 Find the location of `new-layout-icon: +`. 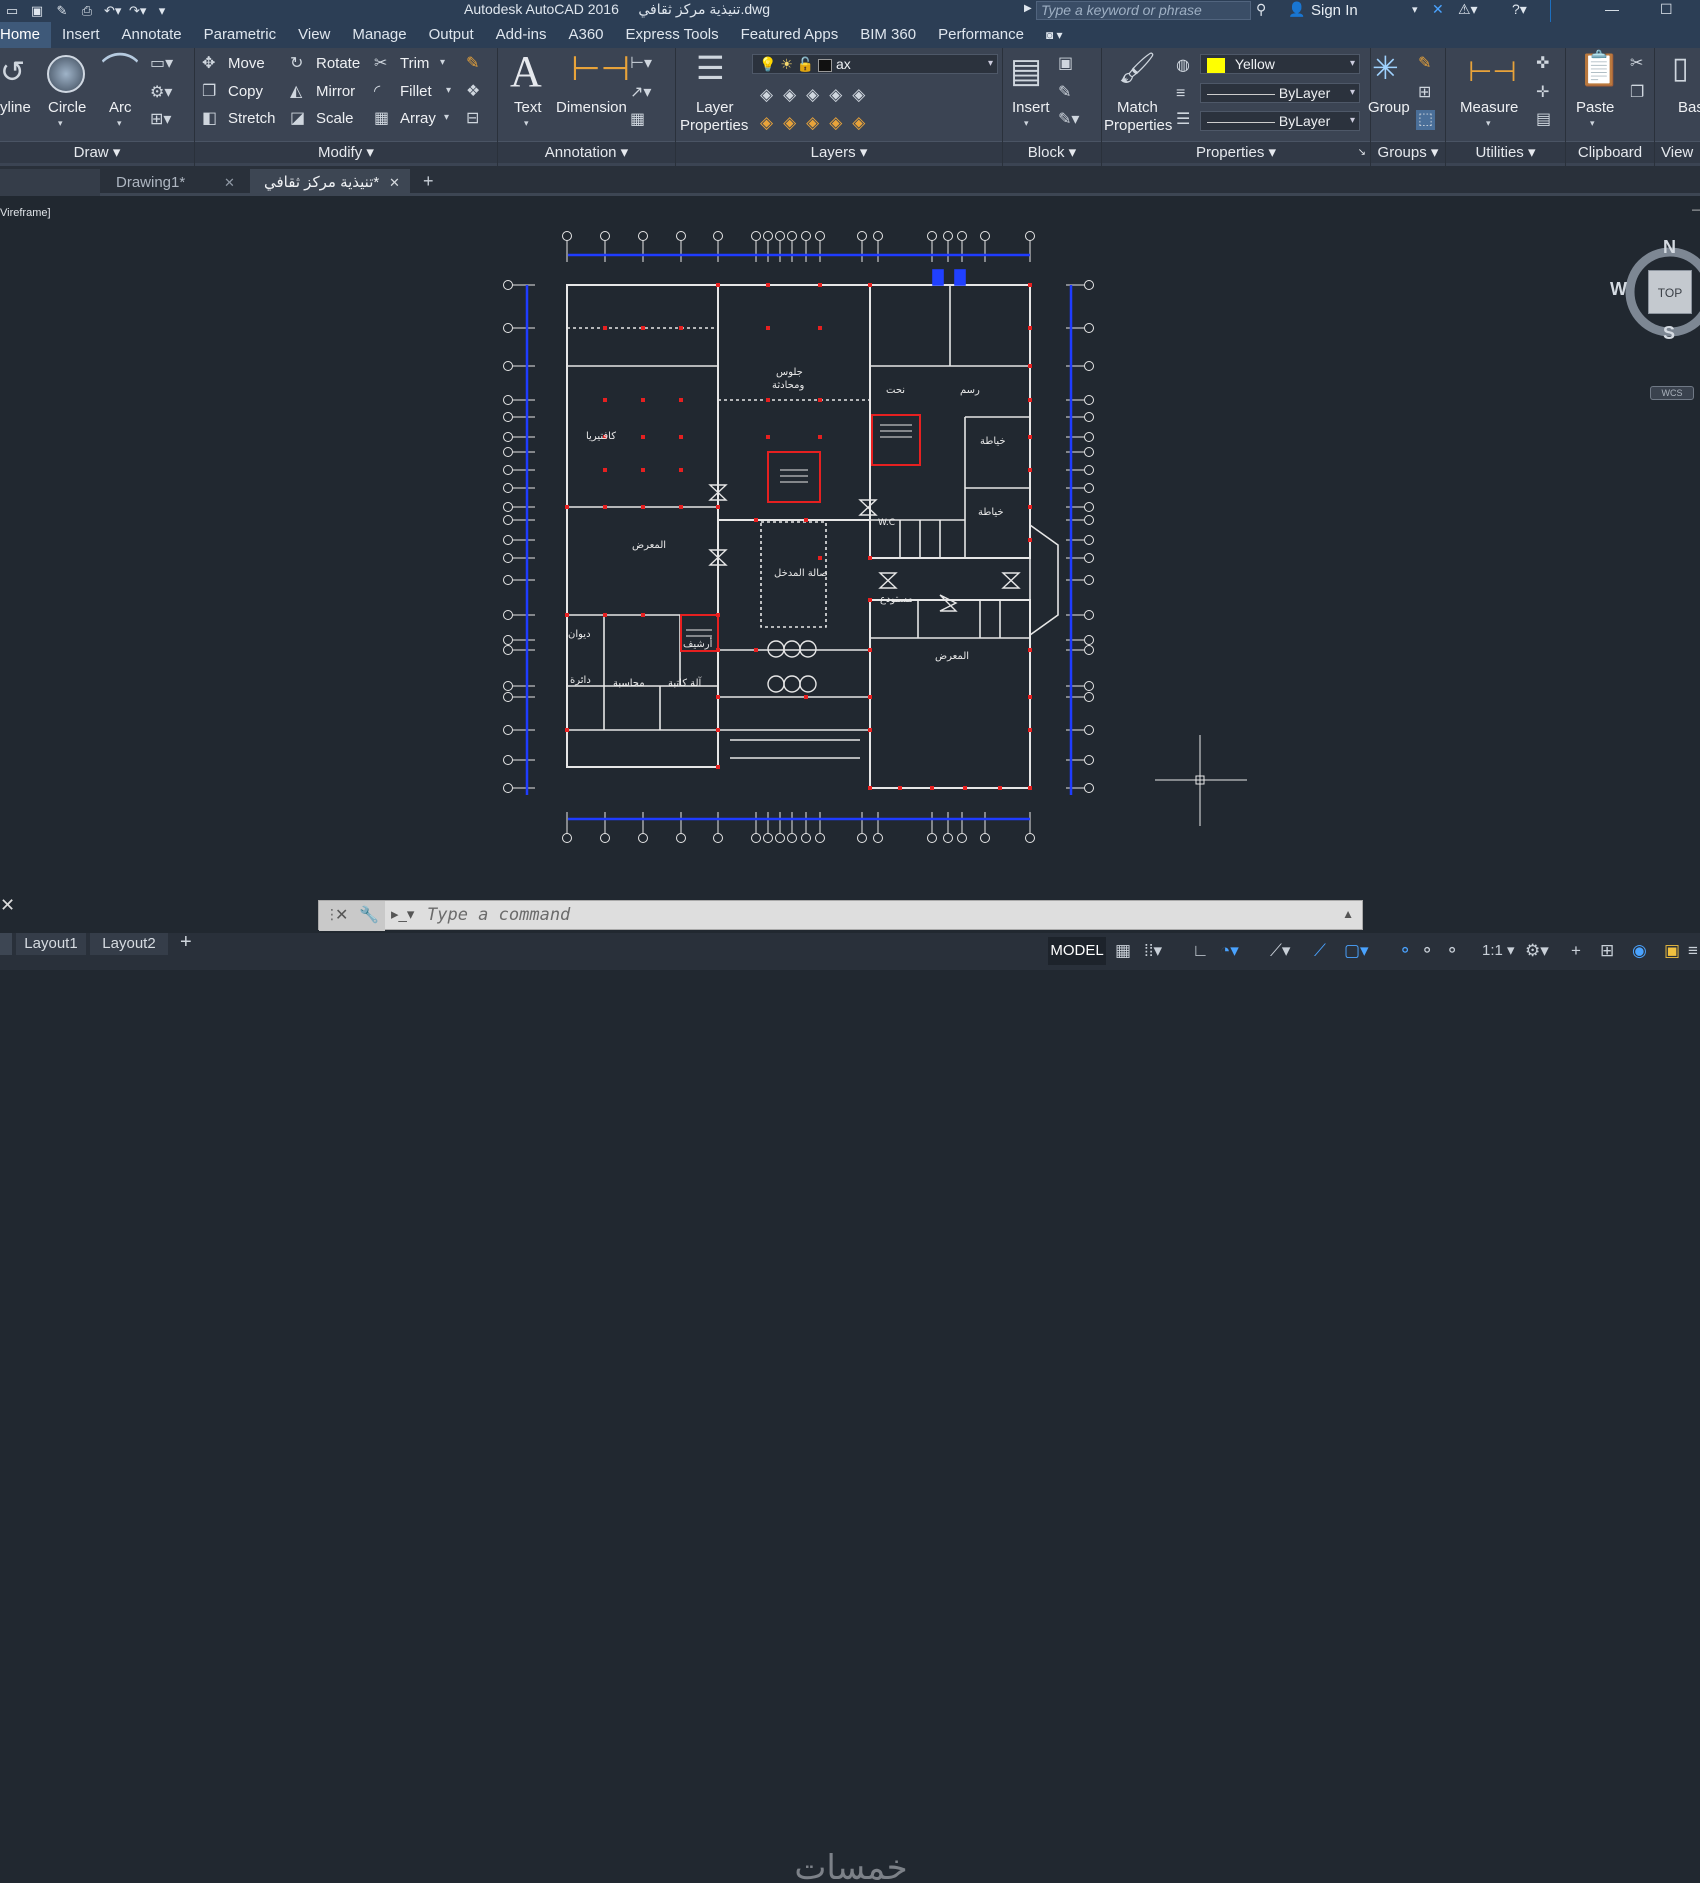

new-layout-icon: + is located at coordinates (186, 942).